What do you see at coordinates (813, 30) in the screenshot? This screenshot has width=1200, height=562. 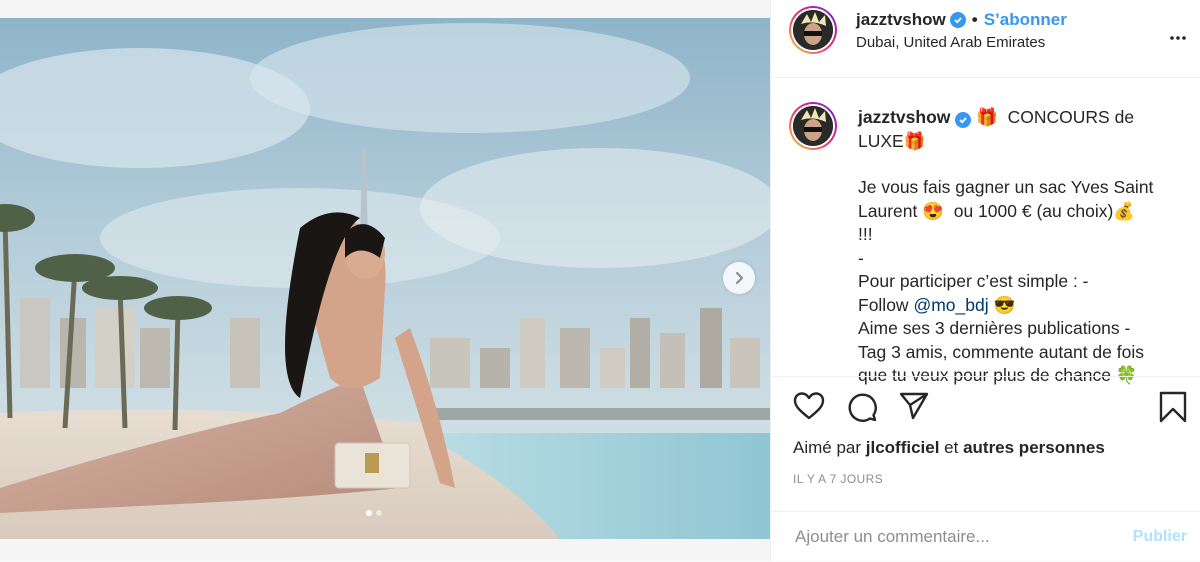 I see `avatar` at bounding box center [813, 30].